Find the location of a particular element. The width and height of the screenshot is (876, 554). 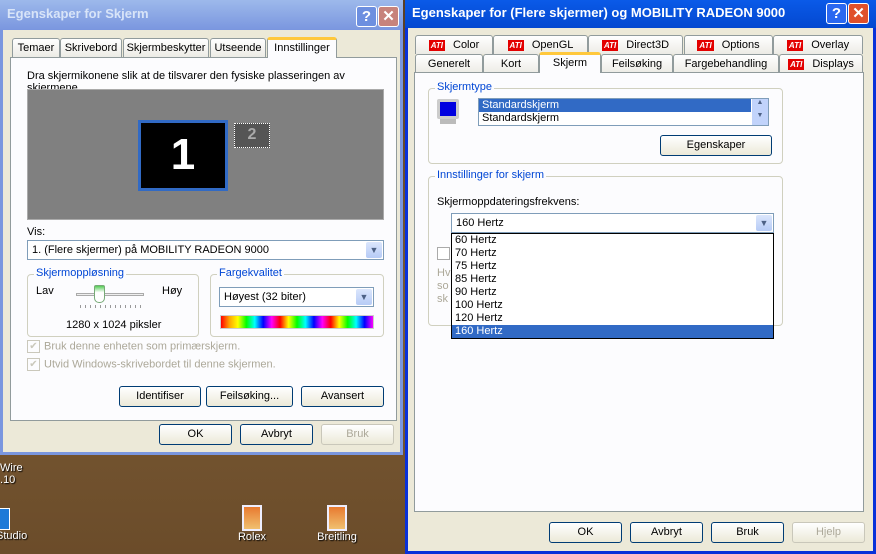

refresh-option-70: 70 Hertz is located at coordinates (612, 253).